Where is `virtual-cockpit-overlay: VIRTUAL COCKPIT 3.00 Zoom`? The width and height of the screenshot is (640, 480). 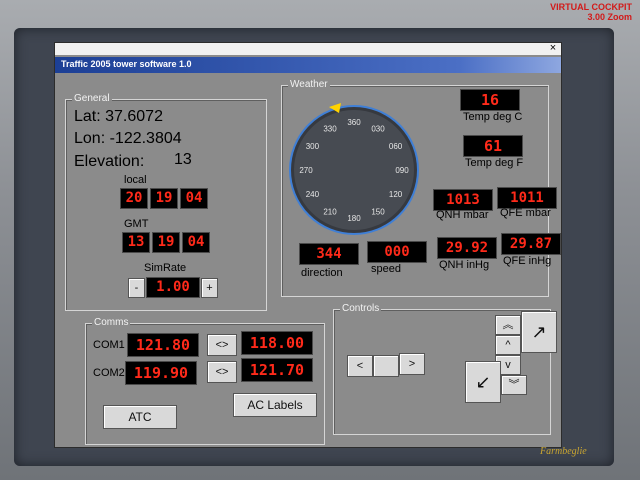 virtual-cockpit-overlay: VIRTUAL COCKPIT 3.00 Zoom is located at coordinates (591, 12).